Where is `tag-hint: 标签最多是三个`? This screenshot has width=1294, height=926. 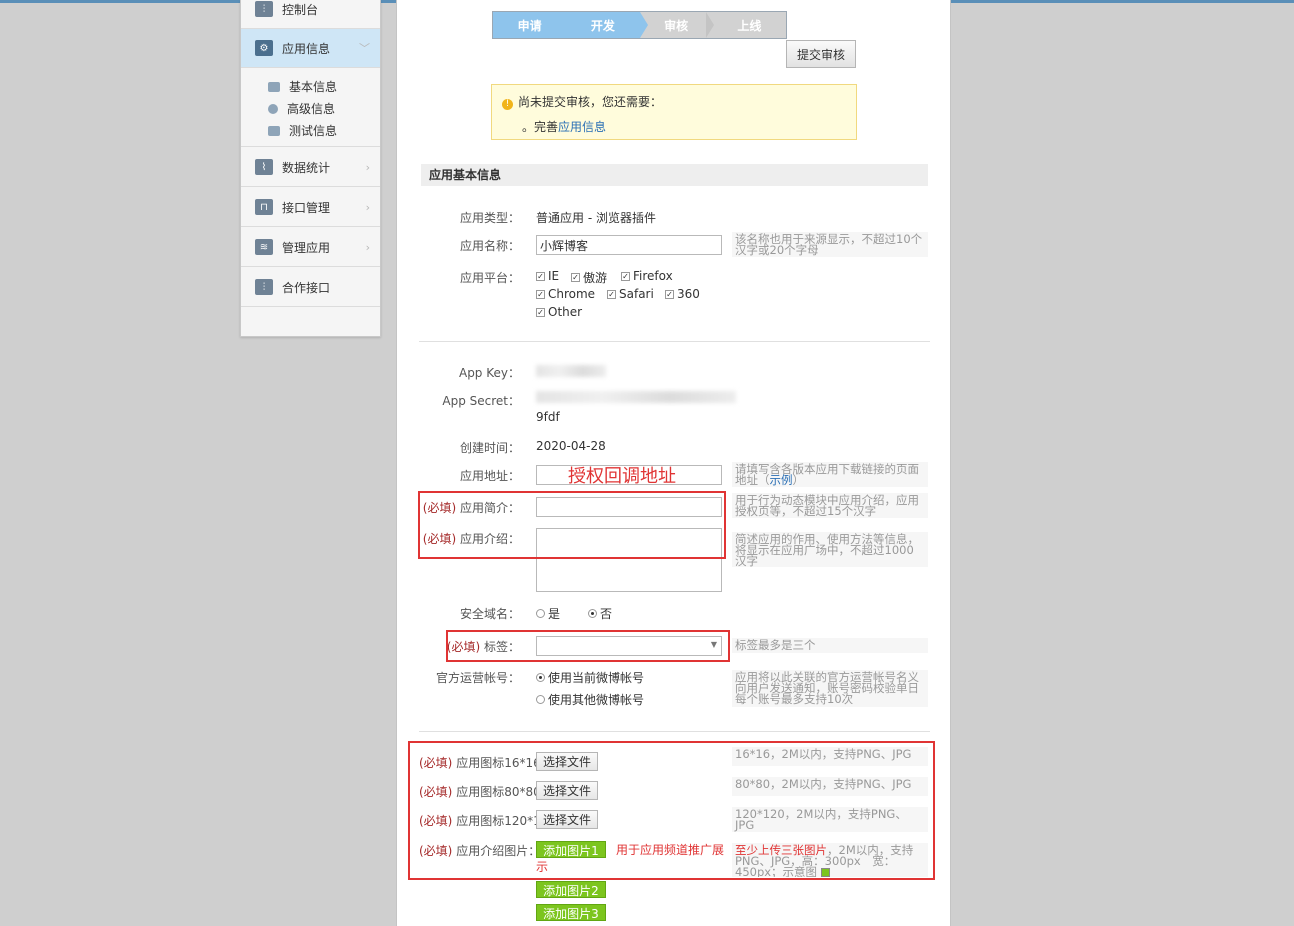 tag-hint: 标签最多是三个 is located at coordinates (830, 645).